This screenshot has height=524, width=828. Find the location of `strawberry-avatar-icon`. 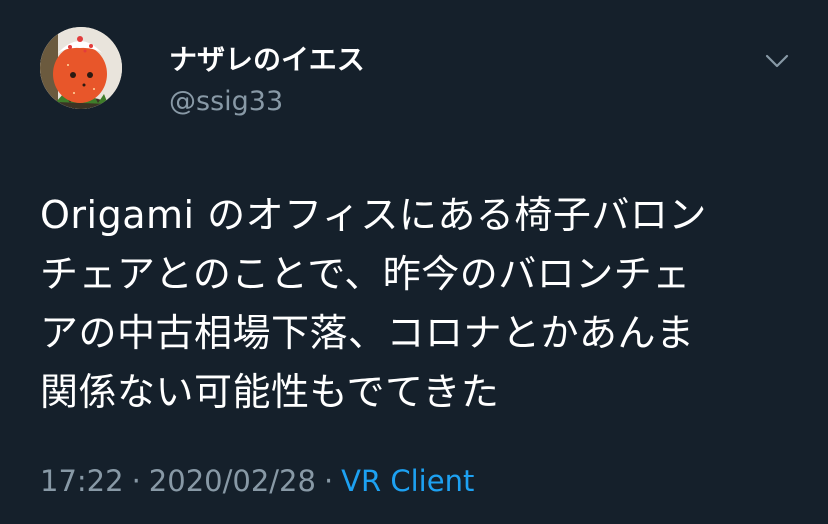

strawberry-avatar-icon is located at coordinates (81, 68).